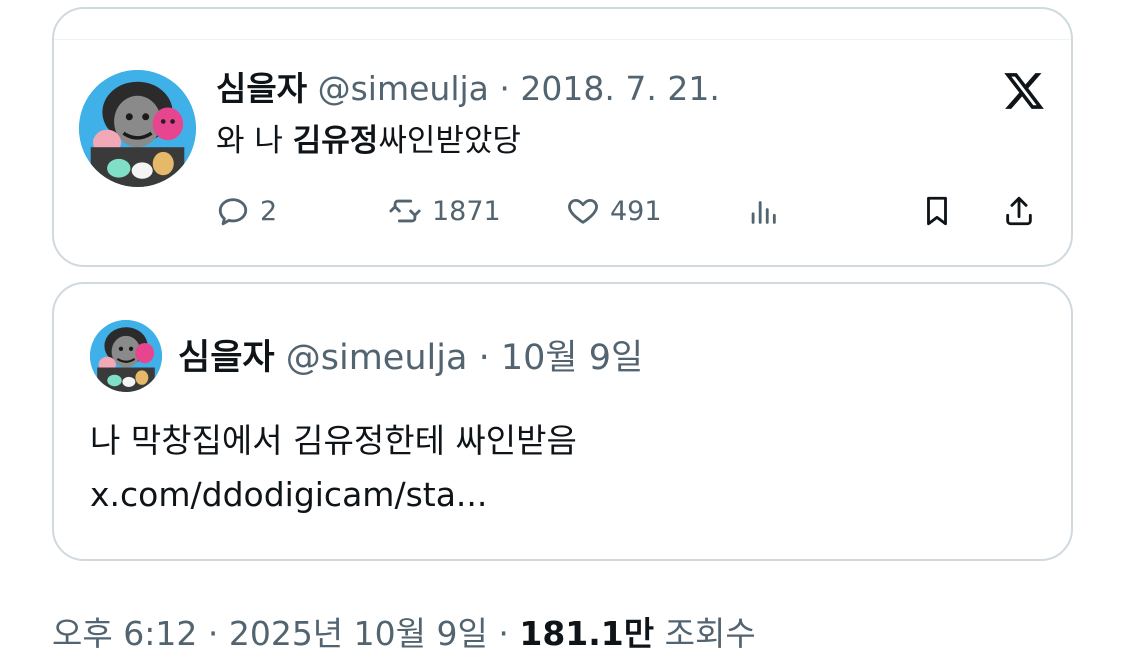 The width and height of the screenshot is (1125, 671). I want to click on tweet-header: 심을자 @simeulja · 2018. 7. 21., so click(468, 89).